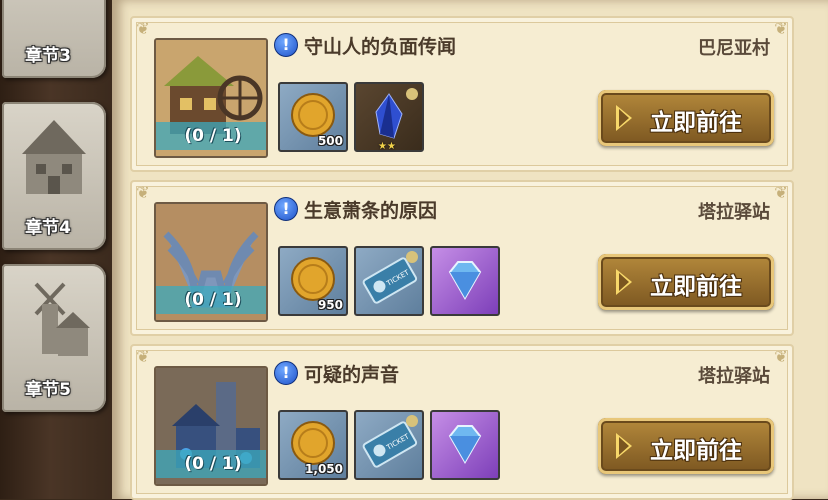 Image resolution: width=828 pixels, height=500 pixels. What do you see at coordinates (313, 445) in the screenshot?
I see `reward-gold-coin: 1,050` at bounding box center [313, 445].